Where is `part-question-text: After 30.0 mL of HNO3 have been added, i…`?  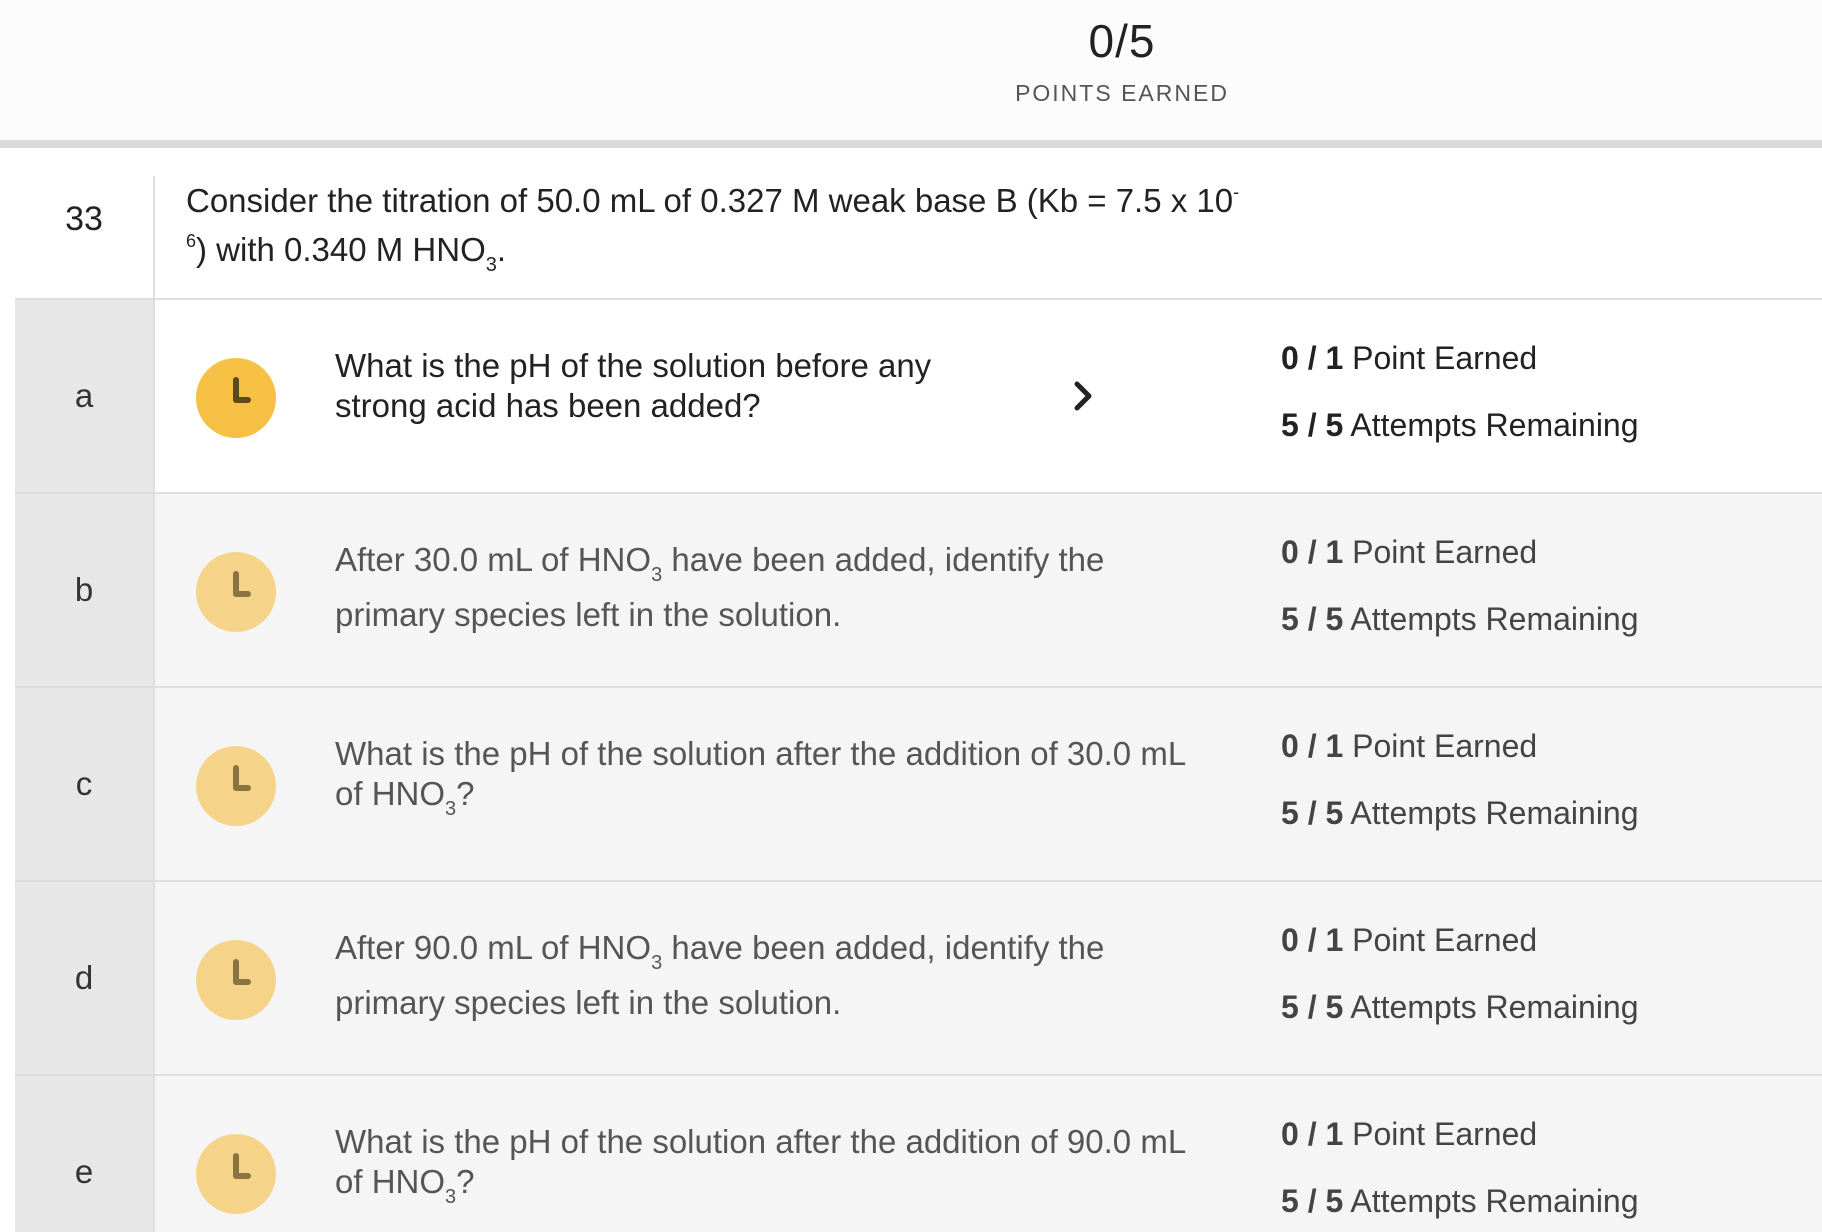 part-question-text: After 30.0 mL of HNO3 have been added, i… is located at coordinates (765, 587).